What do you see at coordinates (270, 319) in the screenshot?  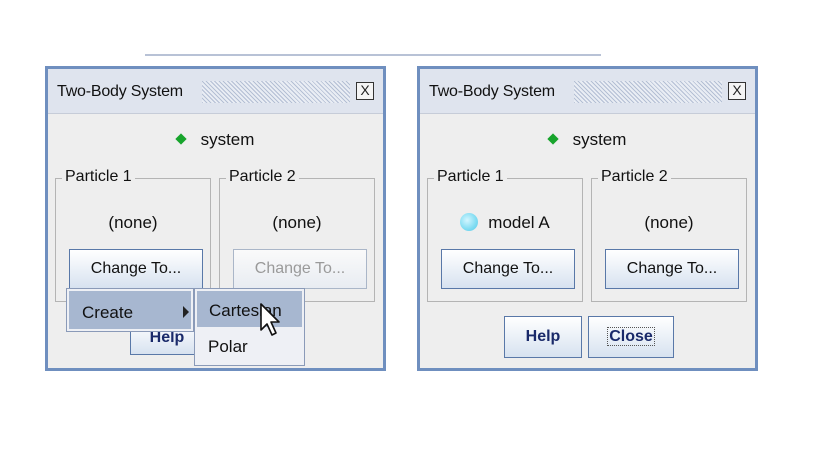 I see `arrow-cursor-icon` at bounding box center [270, 319].